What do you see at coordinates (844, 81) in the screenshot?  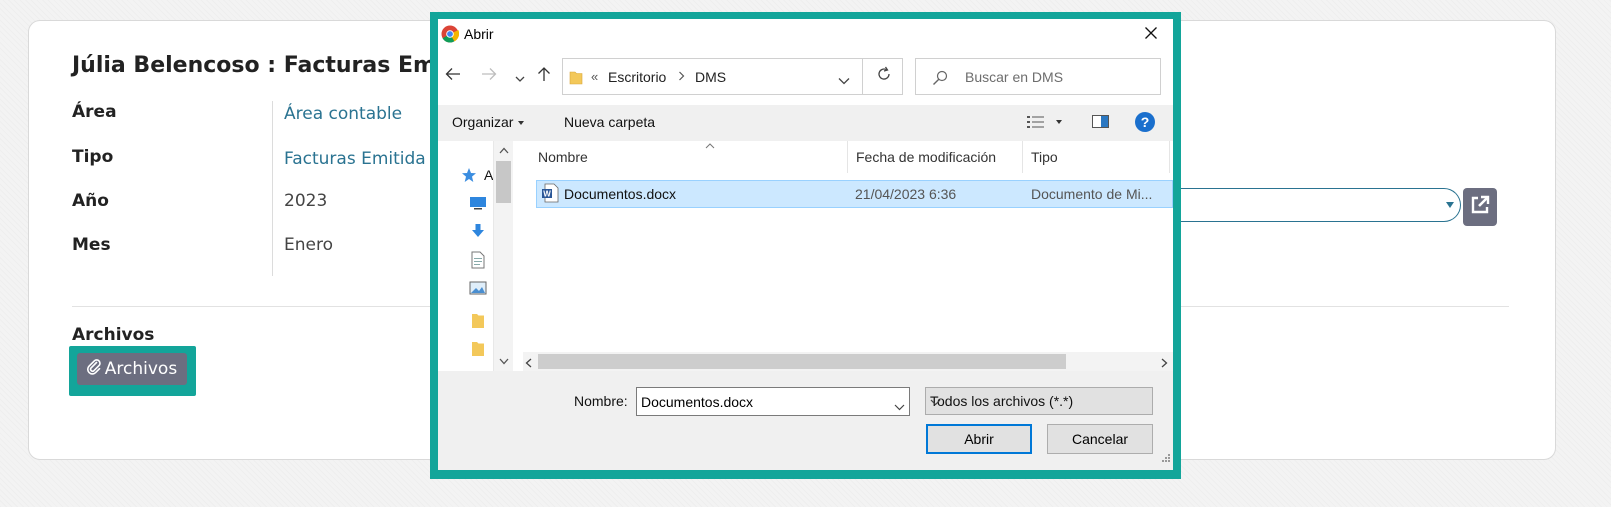 I see `address-history-chevron-icon` at bounding box center [844, 81].